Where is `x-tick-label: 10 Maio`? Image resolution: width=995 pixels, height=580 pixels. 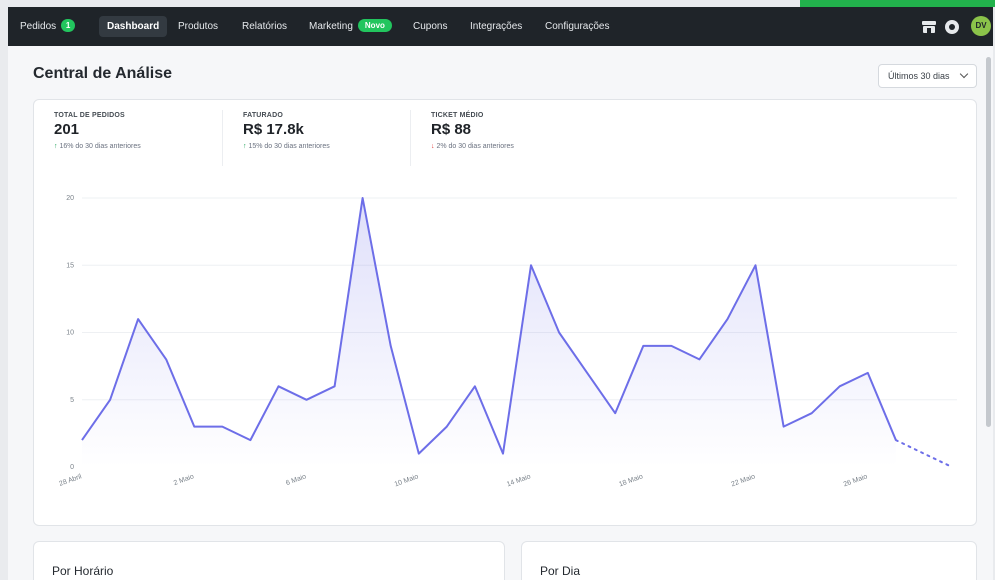
x-tick-label: 10 Maio is located at coordinates (407, 480).